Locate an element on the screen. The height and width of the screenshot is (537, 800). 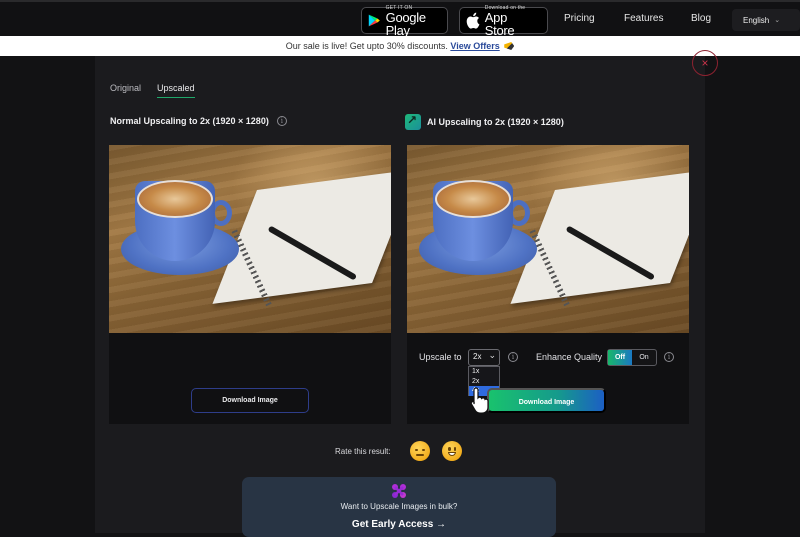
ai-upscale-icon is located at coordinates (413, 121).